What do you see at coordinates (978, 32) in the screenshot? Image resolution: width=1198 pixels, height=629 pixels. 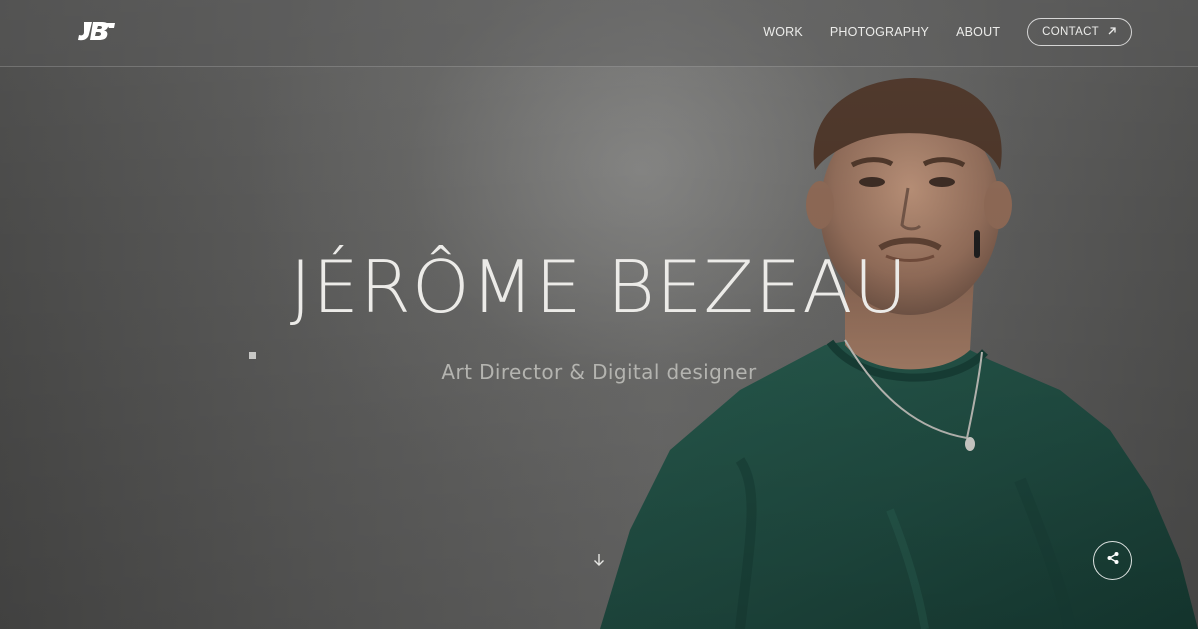 I see `nav-link-about: ABOUT` at bounding box center [978, 32].